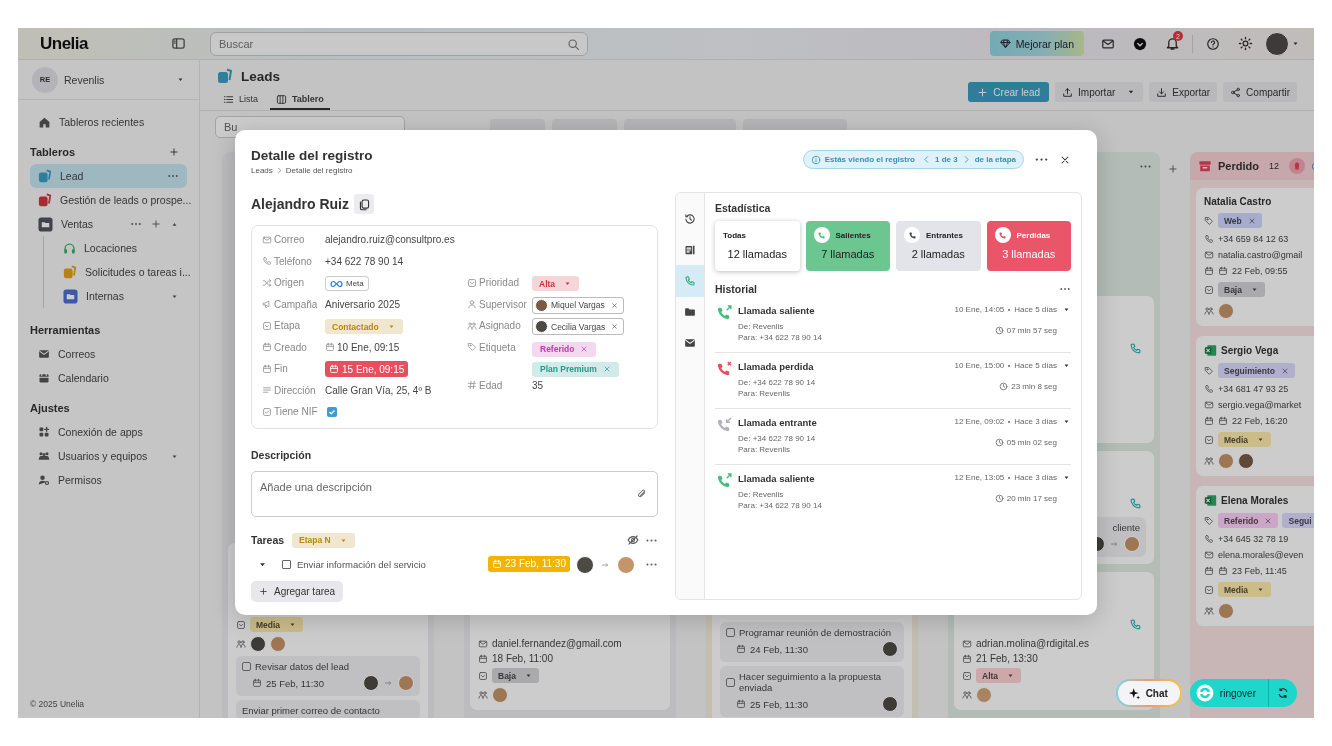  Describe the element at coordinates (1255, 556) in the screenshot. I see `lead-card: Elena Morales Referido Segui +34 645 32 78 19 elena.morales@even 23 Feb, 11:45 Media` at that location.